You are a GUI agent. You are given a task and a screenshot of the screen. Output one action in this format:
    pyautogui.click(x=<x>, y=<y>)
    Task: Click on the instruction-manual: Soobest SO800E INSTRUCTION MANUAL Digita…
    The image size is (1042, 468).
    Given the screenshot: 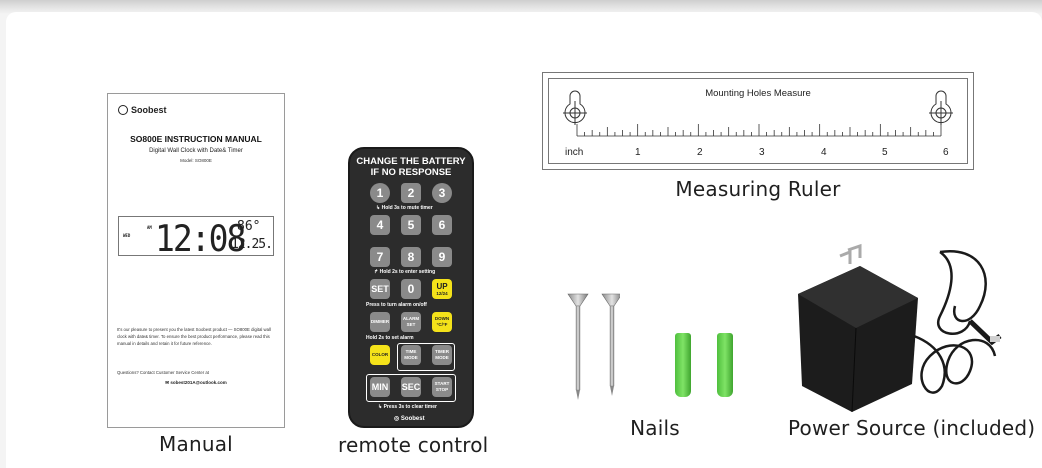 What is the action you would take?
    pyautogui.click(x=196, y=260)
    